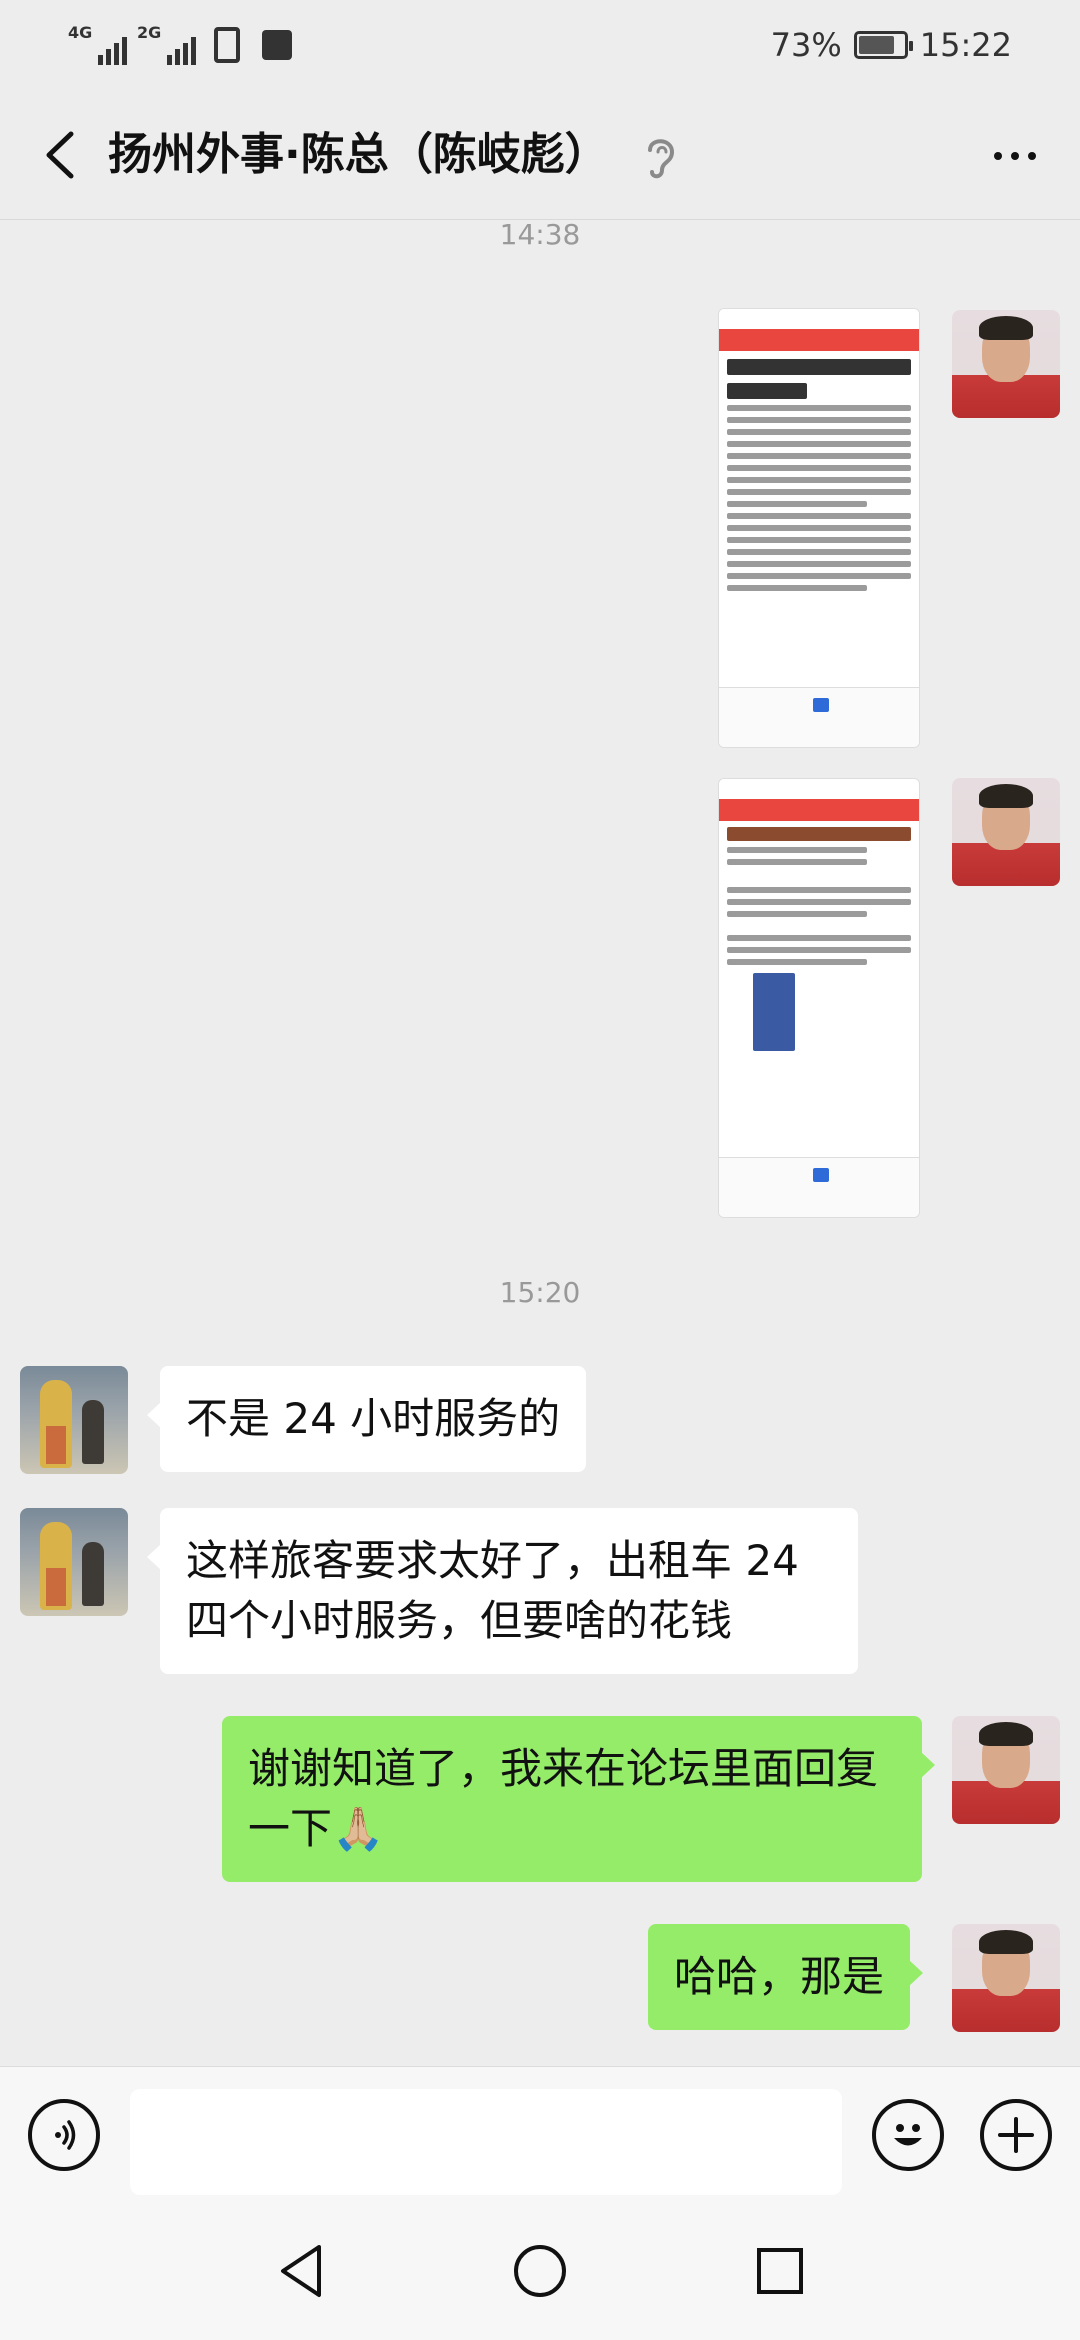 This screenshot has height=2340, width=1080. I want to click on timestamp: 14:38, so click(540, 234).